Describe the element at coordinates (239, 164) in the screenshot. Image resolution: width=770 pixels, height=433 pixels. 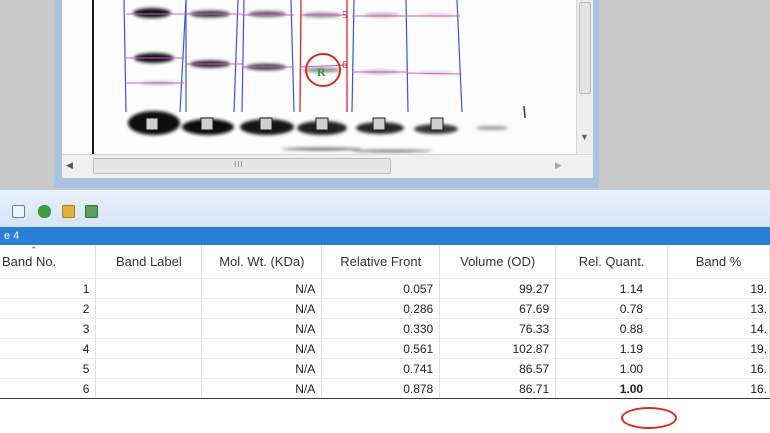
I see `scroll-grip: III` at that location.